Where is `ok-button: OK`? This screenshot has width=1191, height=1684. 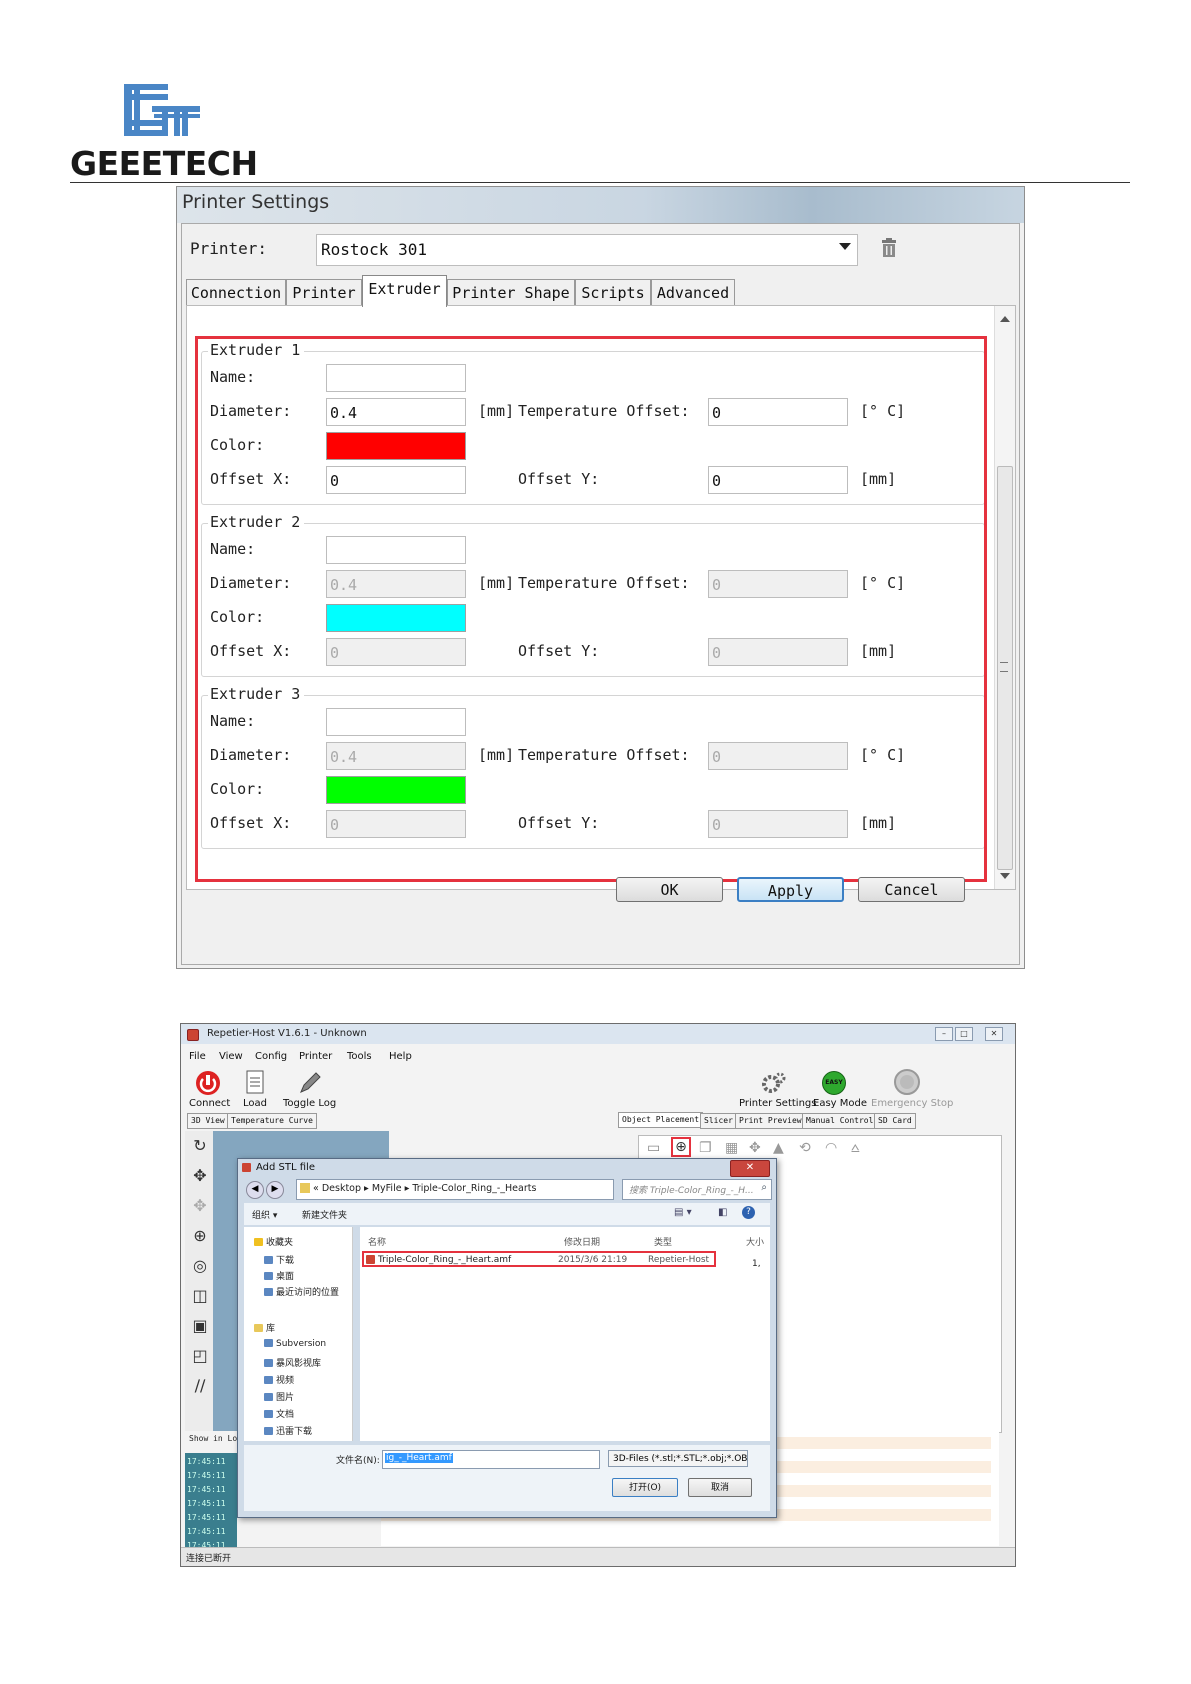
ok-button: OK is located at coordinates (669, 889).